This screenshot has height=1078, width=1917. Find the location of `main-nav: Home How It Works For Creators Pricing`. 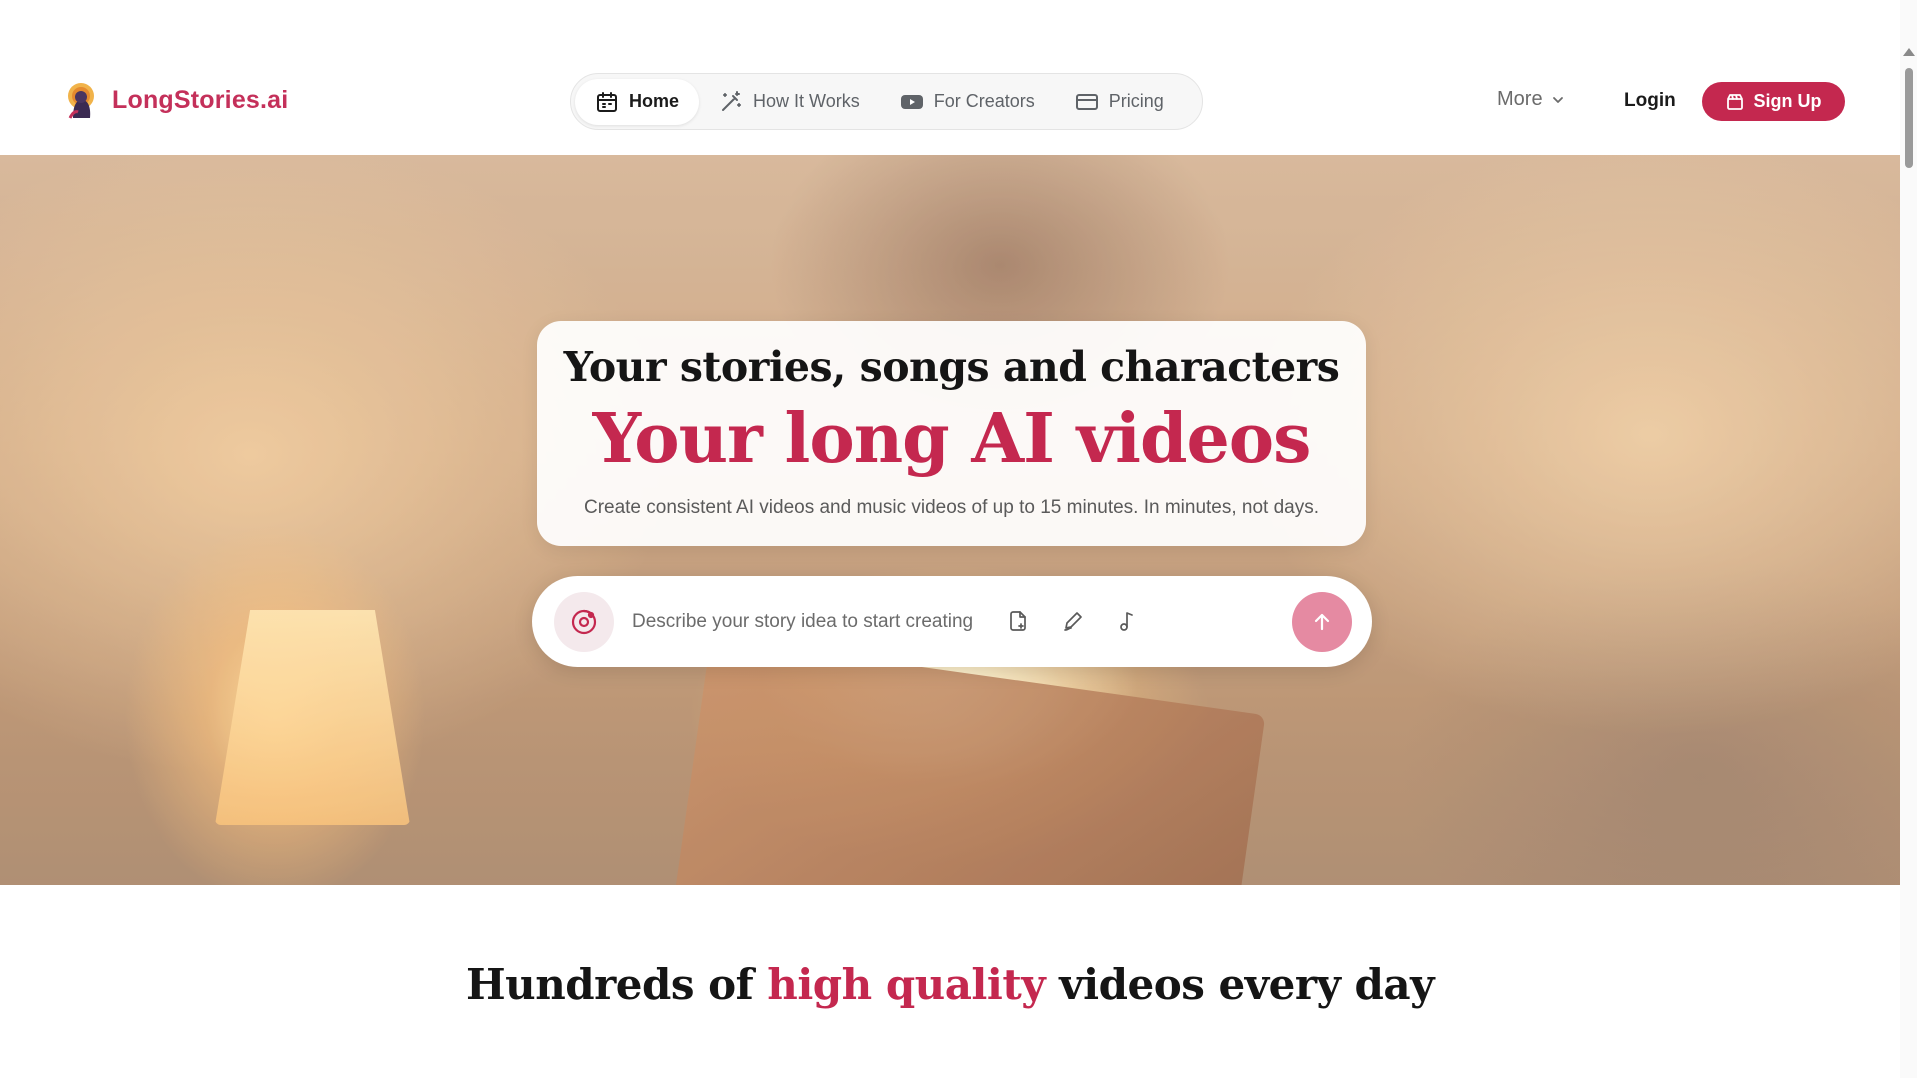

main-nav: Home How It Works For Creators Pricing is located at coordinates (886, 101).